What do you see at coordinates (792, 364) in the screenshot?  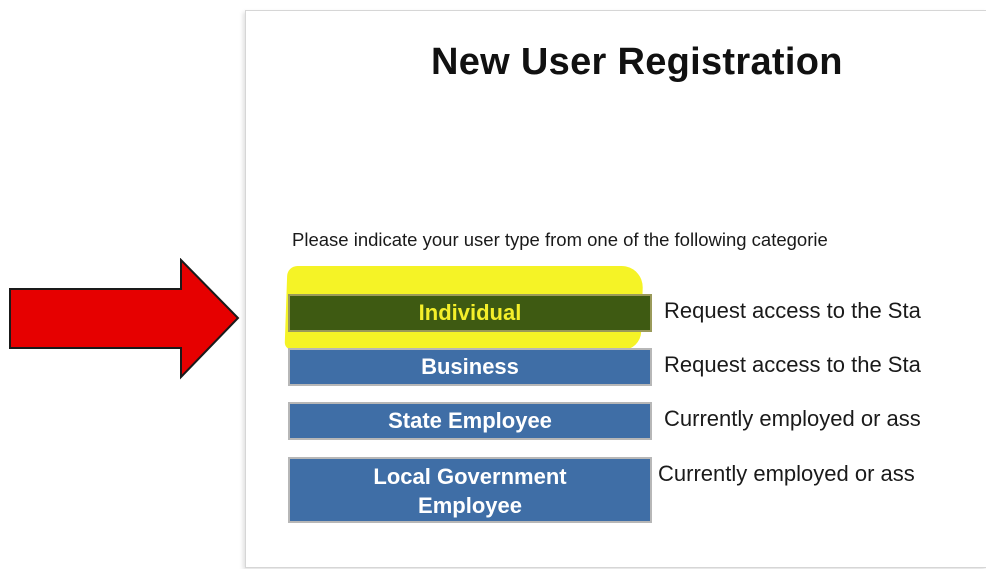 I see `business-description: Request access to the Sta` at bounding box center [792, 364].